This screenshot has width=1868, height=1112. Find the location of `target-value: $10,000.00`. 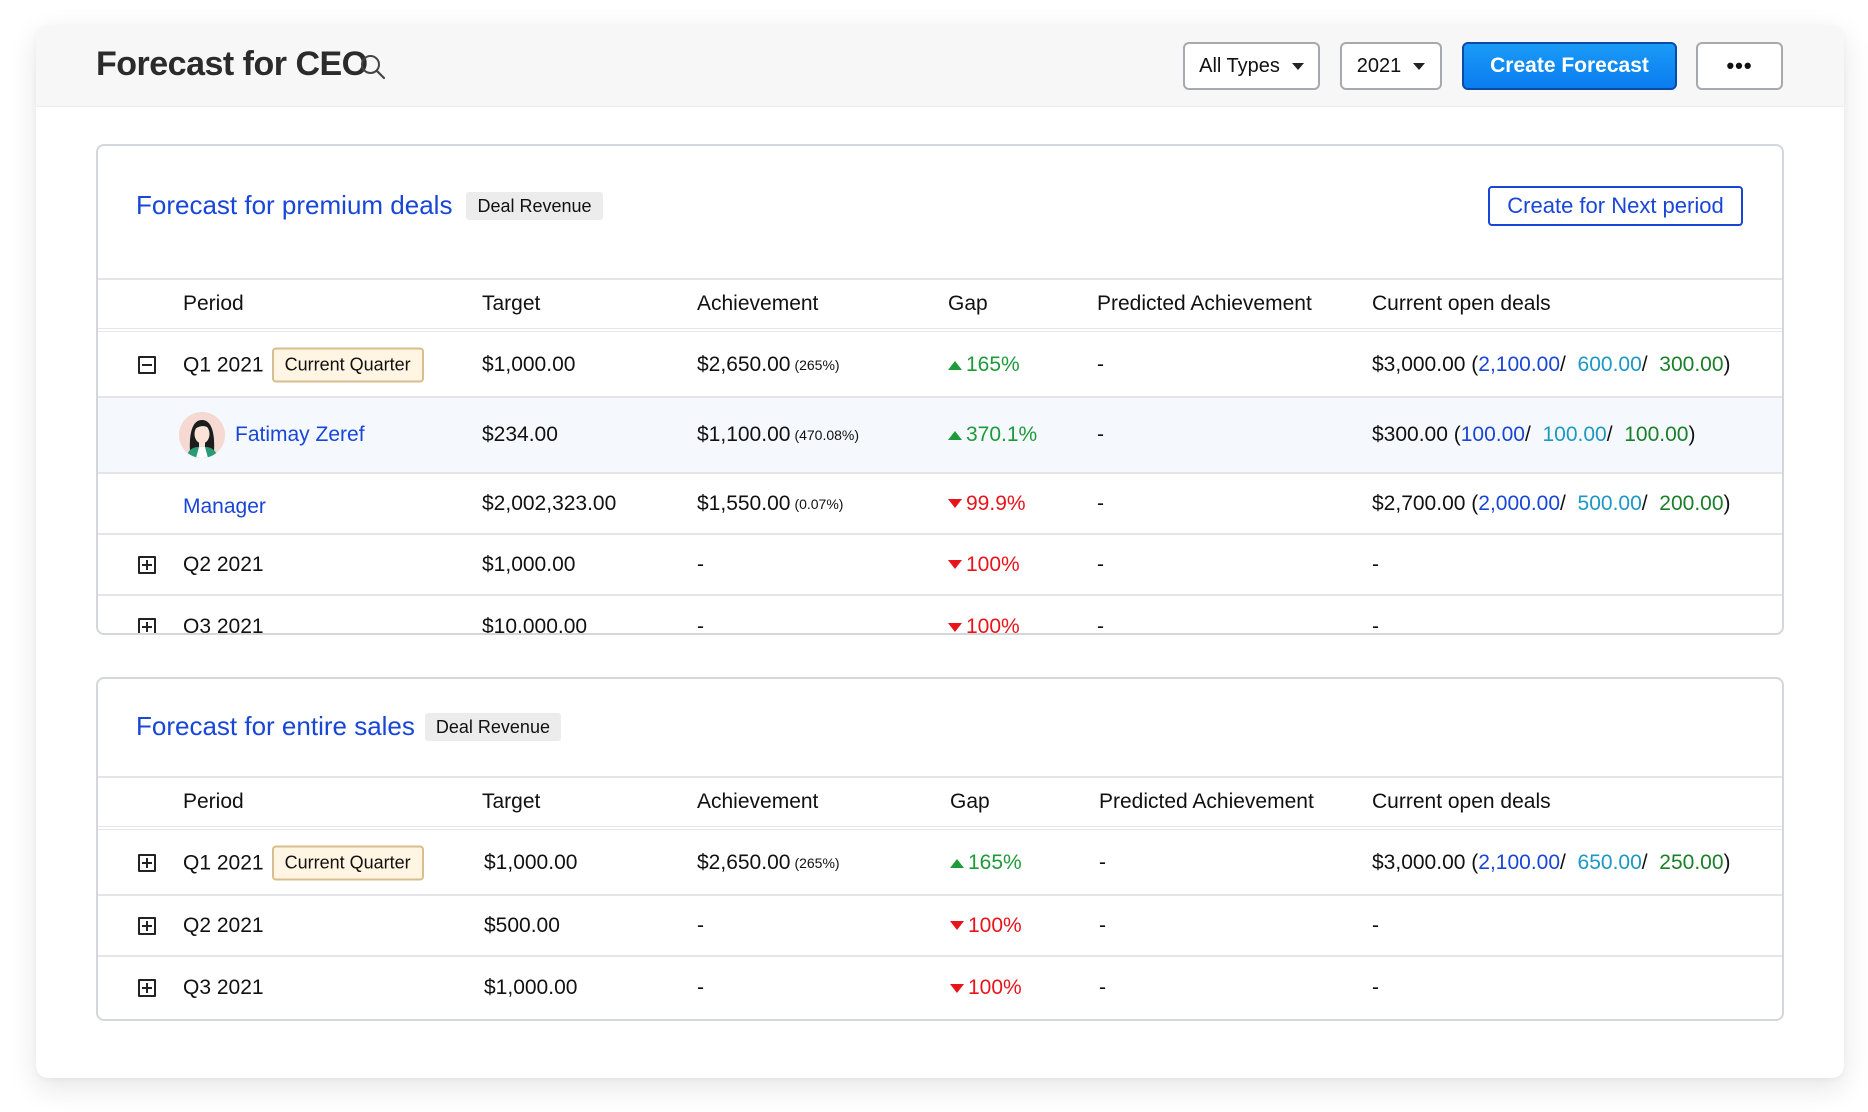

target-value: $10,000.00 is located at coordinates (535, 625).